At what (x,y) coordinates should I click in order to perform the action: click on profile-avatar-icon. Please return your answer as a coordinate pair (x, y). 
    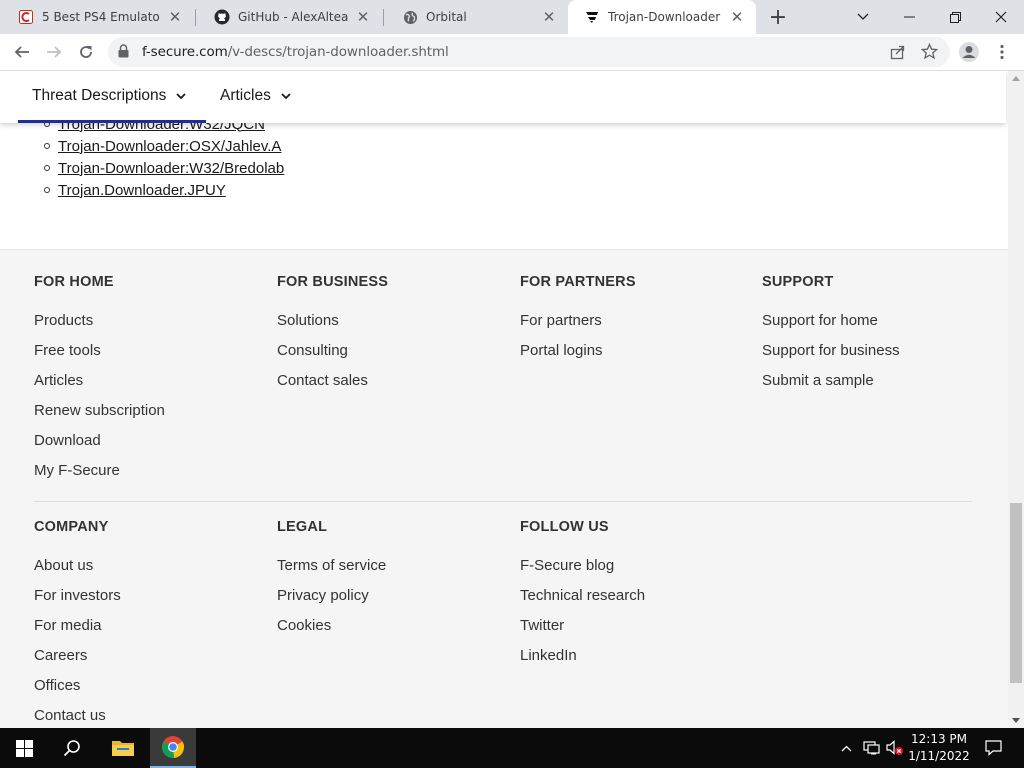
    Looking at the image, I should click on (969, 52).